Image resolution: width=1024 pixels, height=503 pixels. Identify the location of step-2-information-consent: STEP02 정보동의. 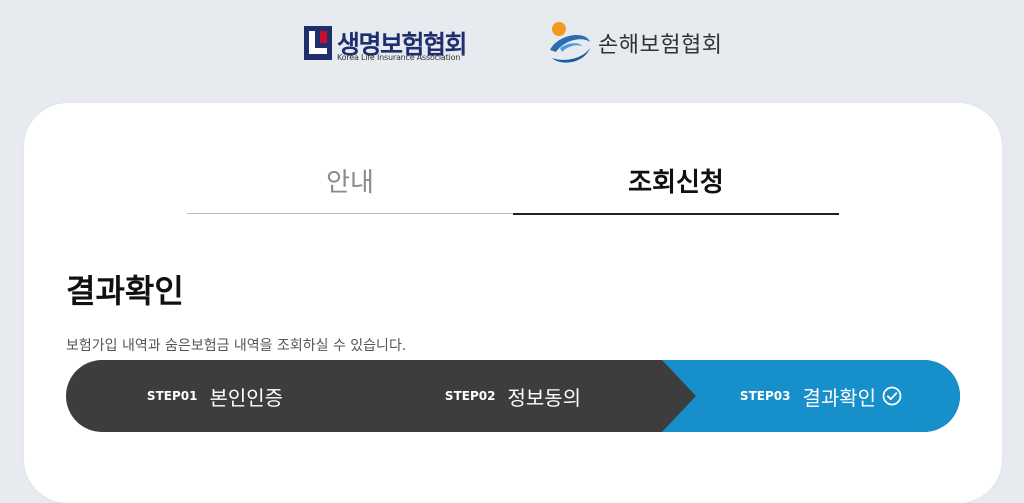
(513, 396).